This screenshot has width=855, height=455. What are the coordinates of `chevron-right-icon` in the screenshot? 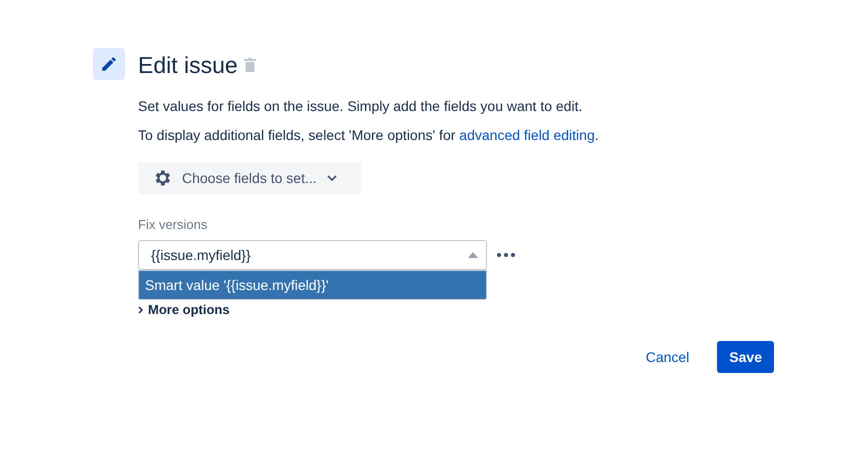 It's located at (141, 310).